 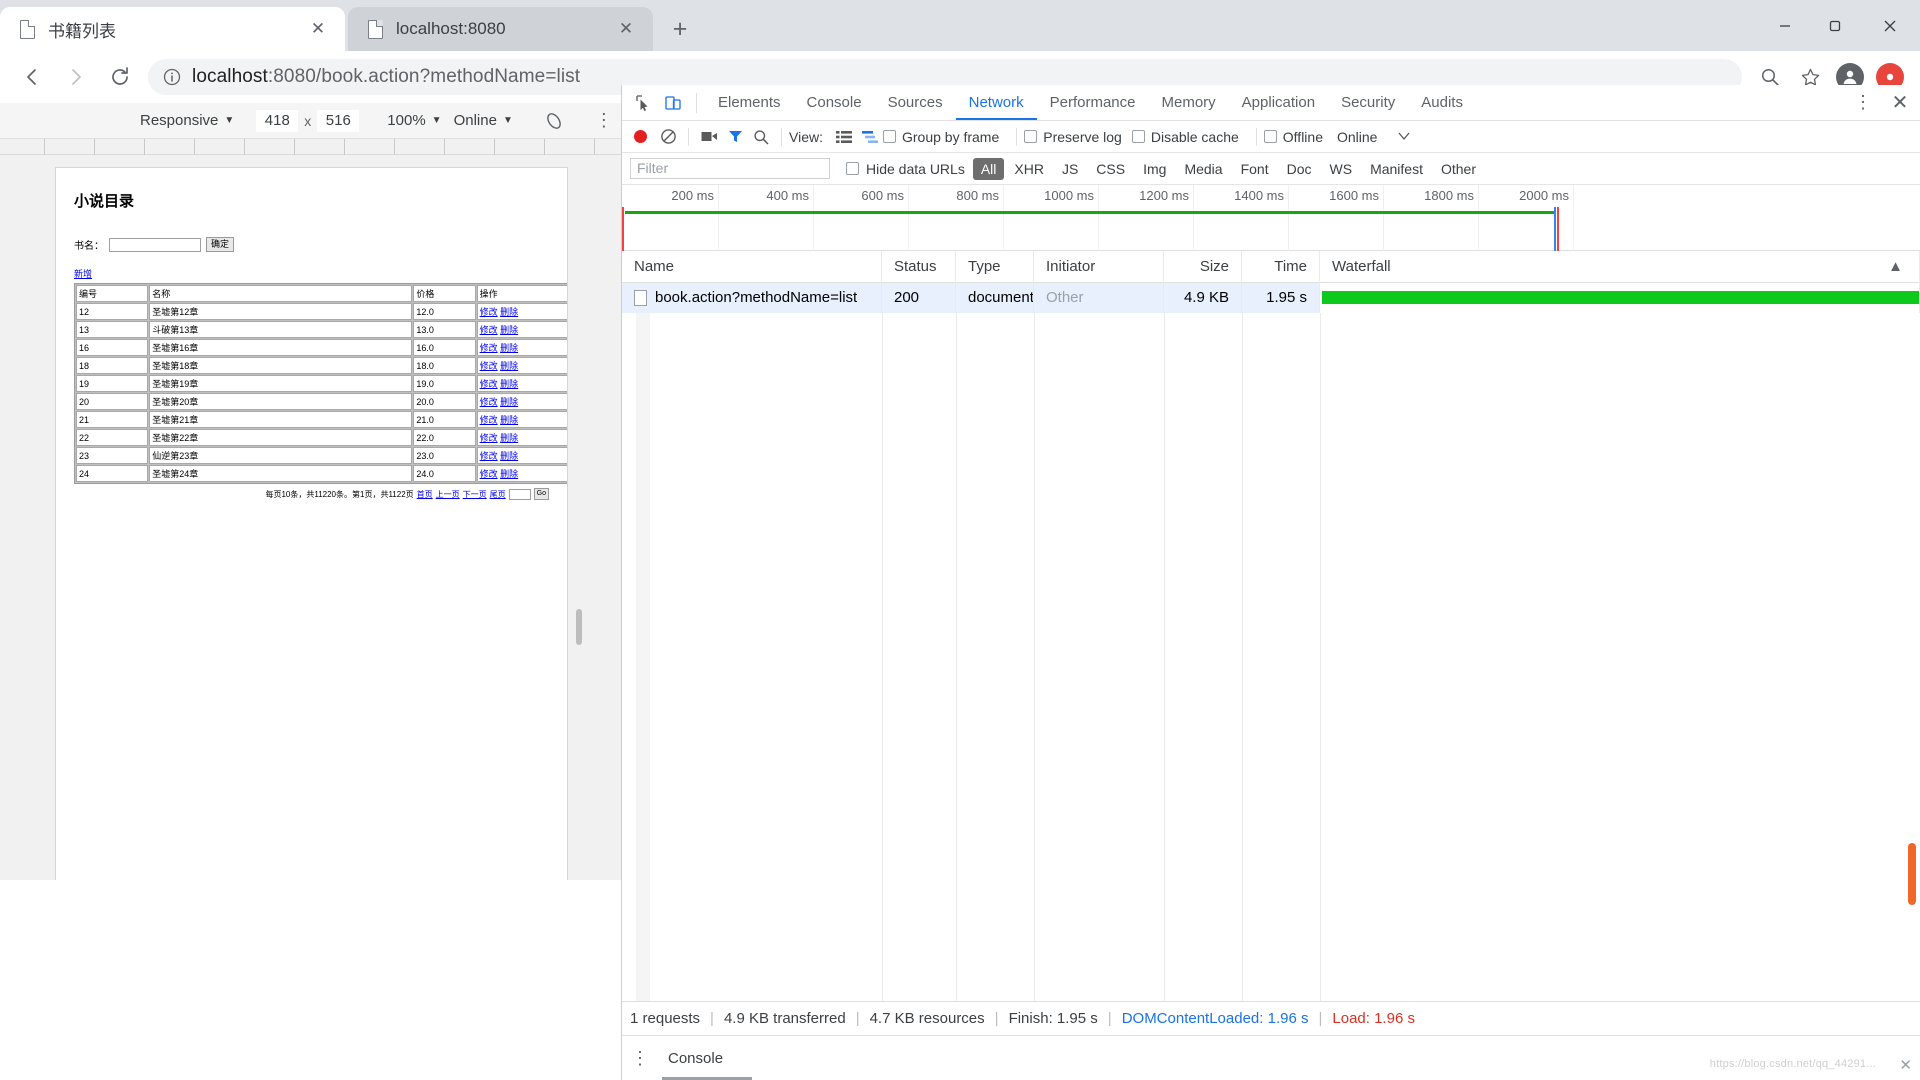 What do you see at coordinates (414, 120) in the screenshot?
I see `zoom-select: 100% ▼` at bounding box center [414, 120].